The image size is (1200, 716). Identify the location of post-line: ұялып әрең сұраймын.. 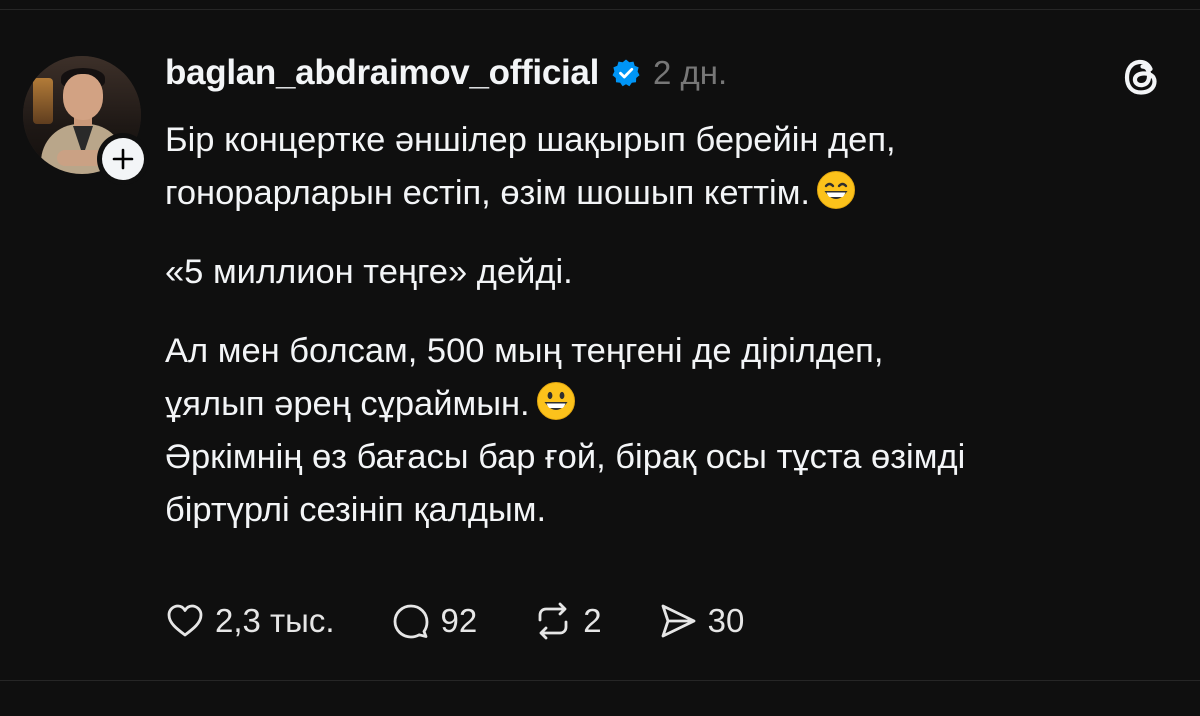
(675, 404).